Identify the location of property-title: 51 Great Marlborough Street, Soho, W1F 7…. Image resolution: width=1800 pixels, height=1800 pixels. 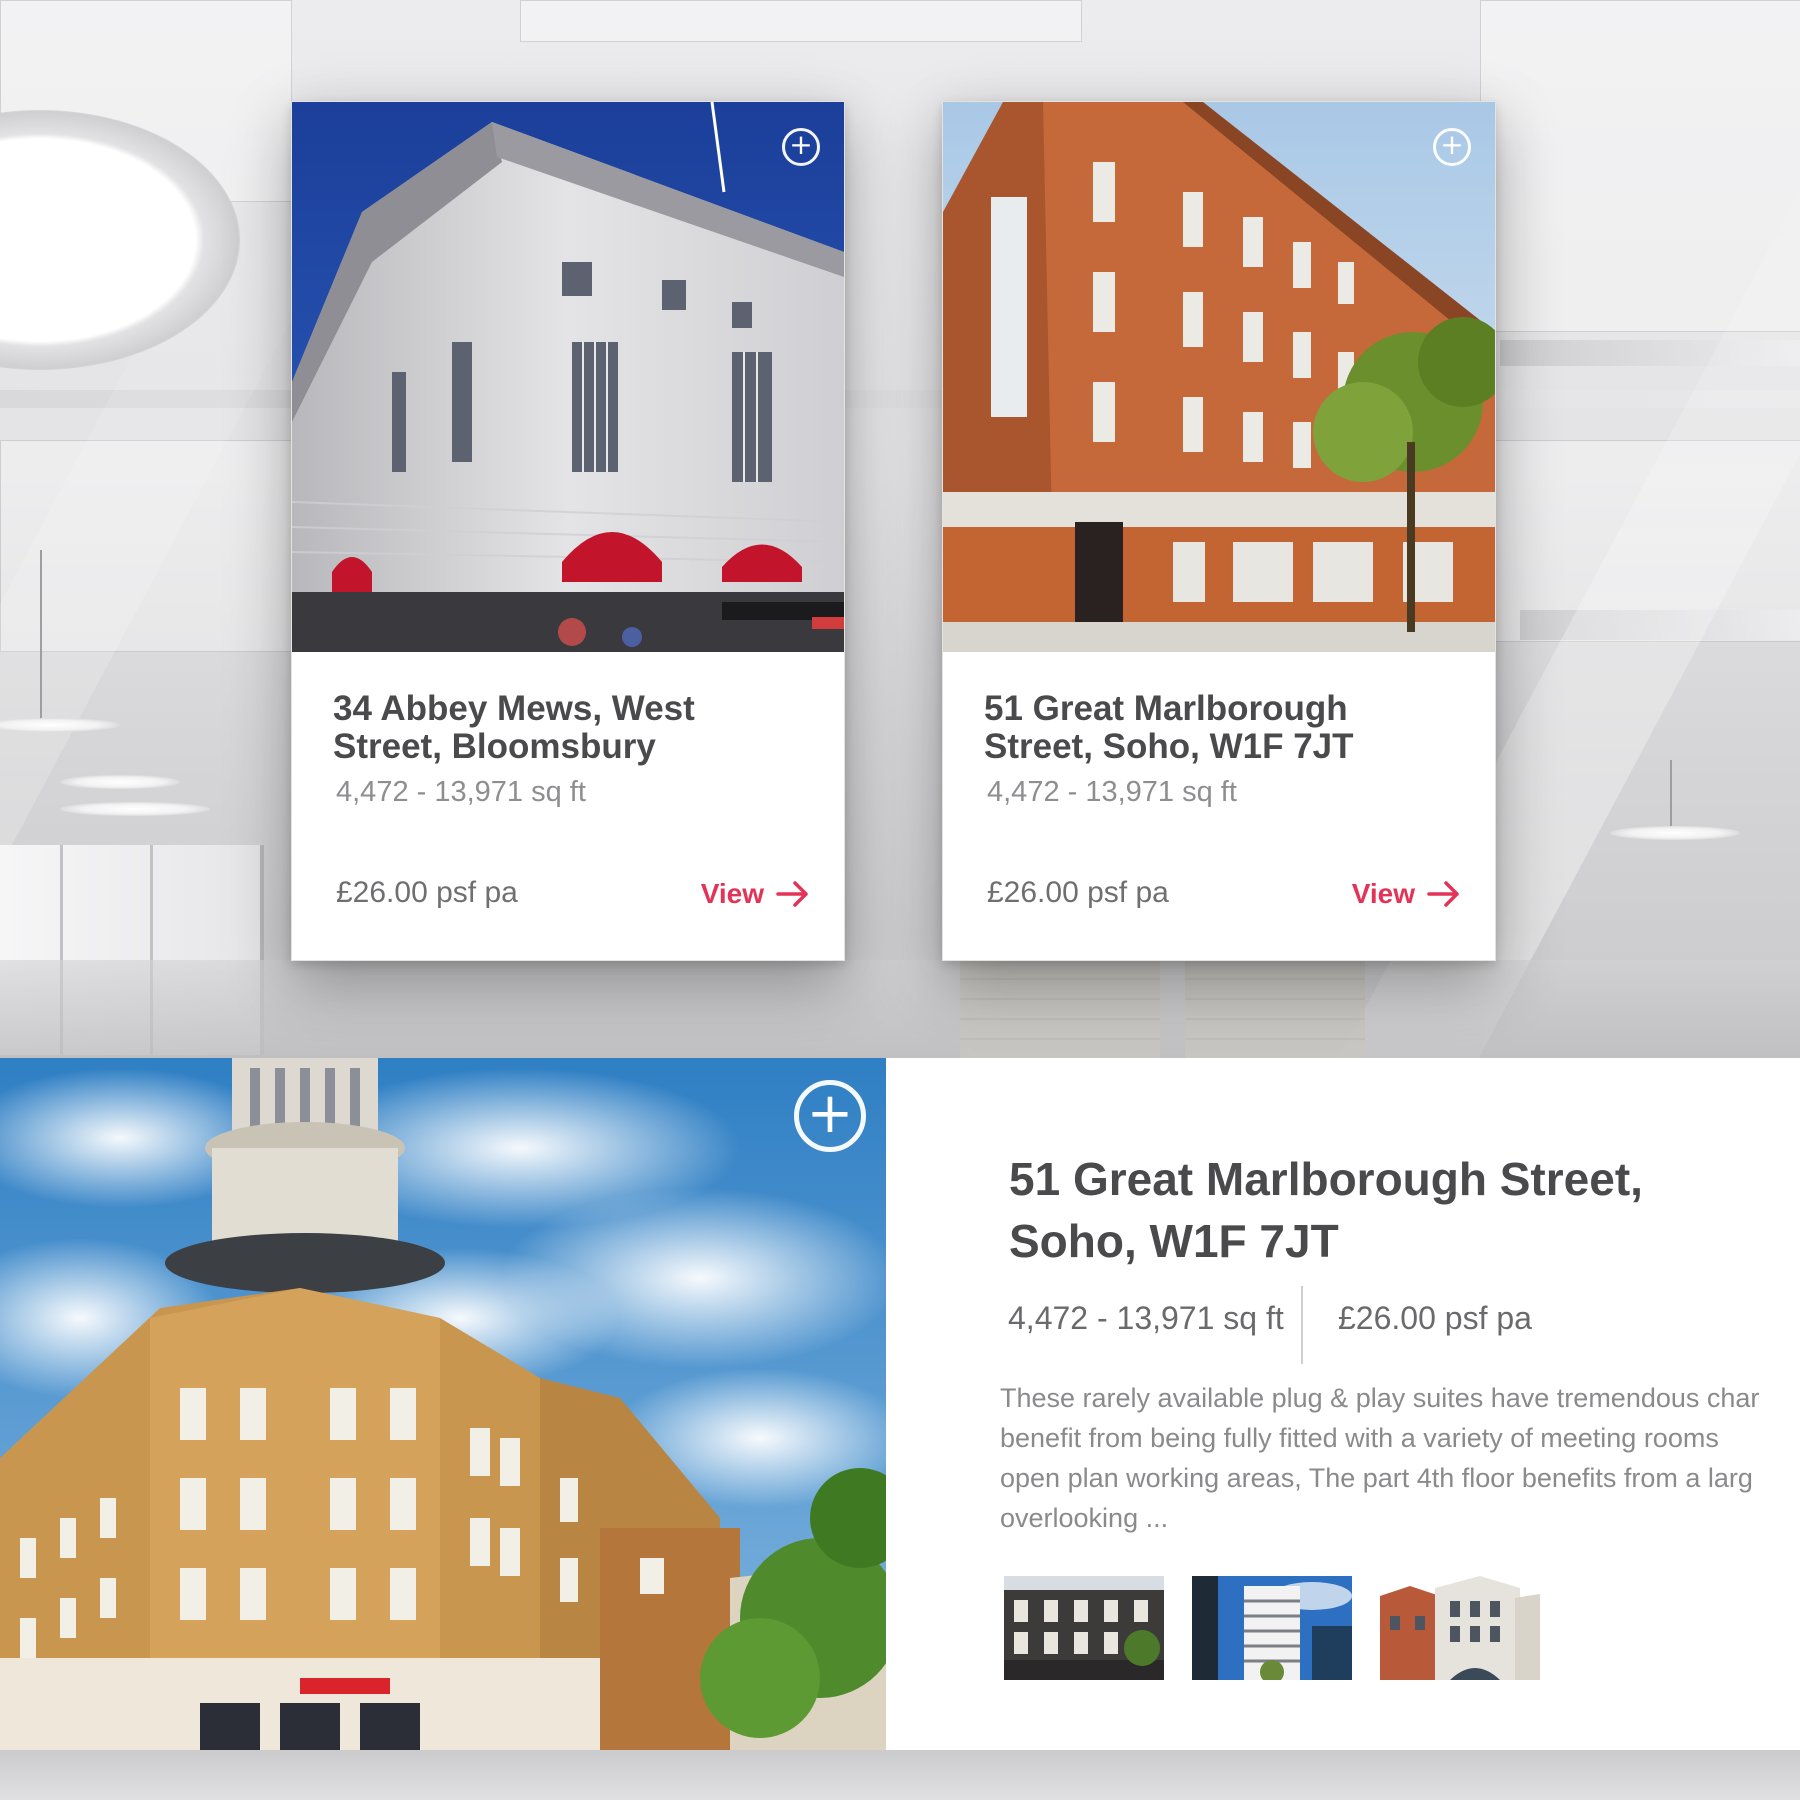
(1169, 727).